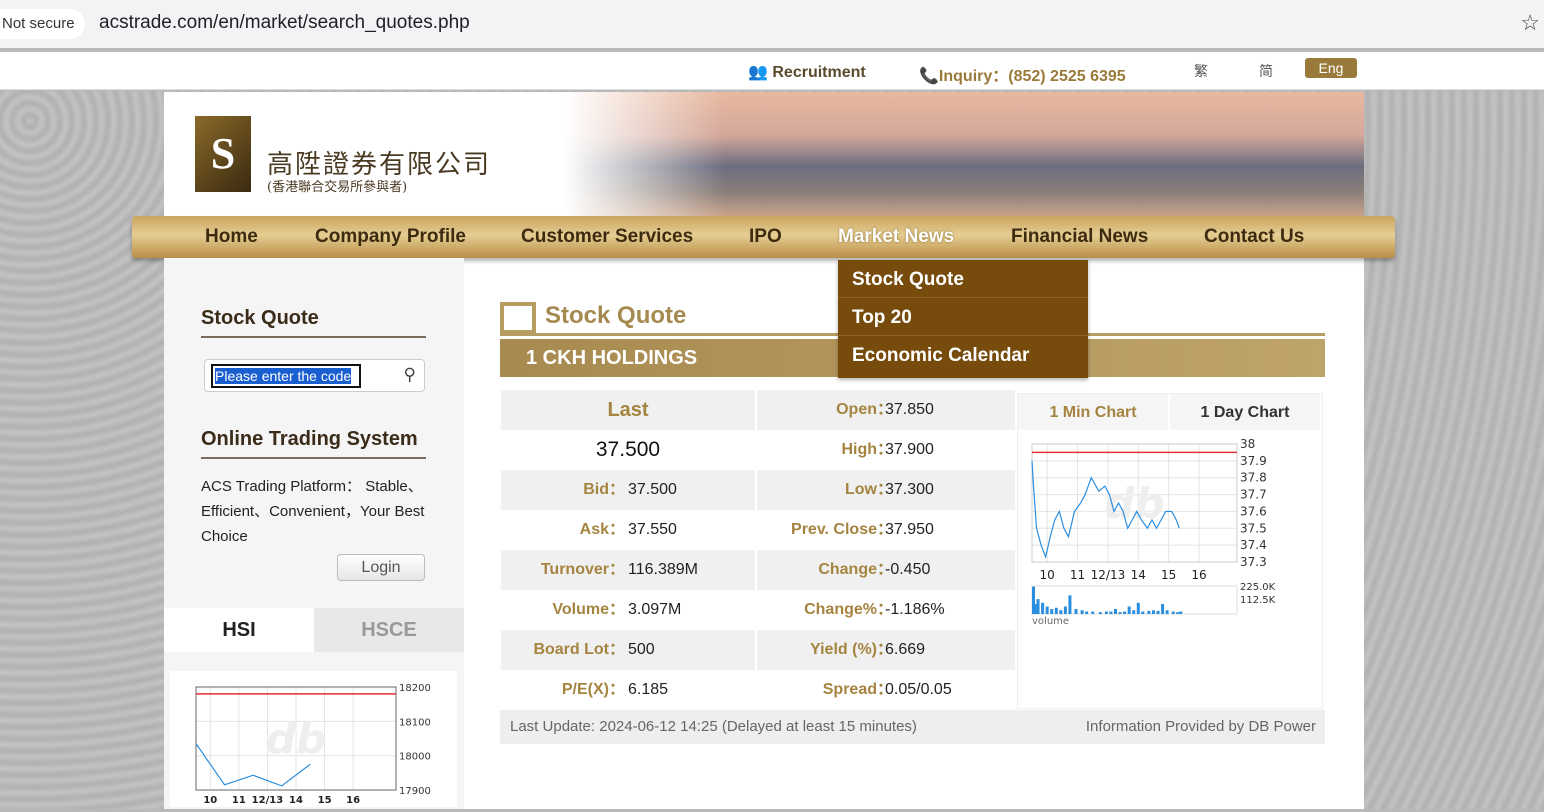  Describe the element at coordinates (284, 23) in the screenshot. I see `address-bar: acstrade.com/en/market/search_quotes.php` at that location.